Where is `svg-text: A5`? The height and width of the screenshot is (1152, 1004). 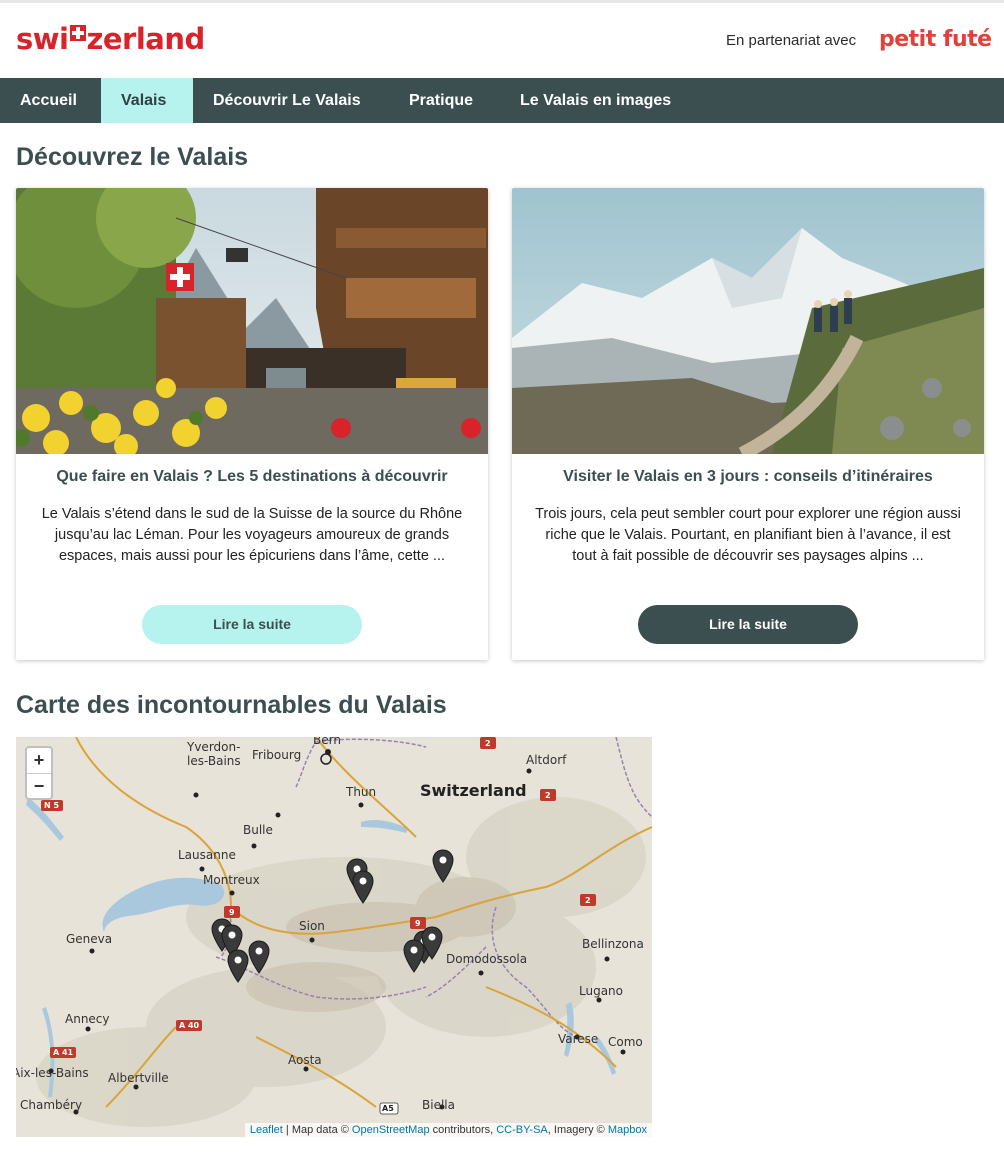
svg-text: A5 is located at coordinates (388, 1108).